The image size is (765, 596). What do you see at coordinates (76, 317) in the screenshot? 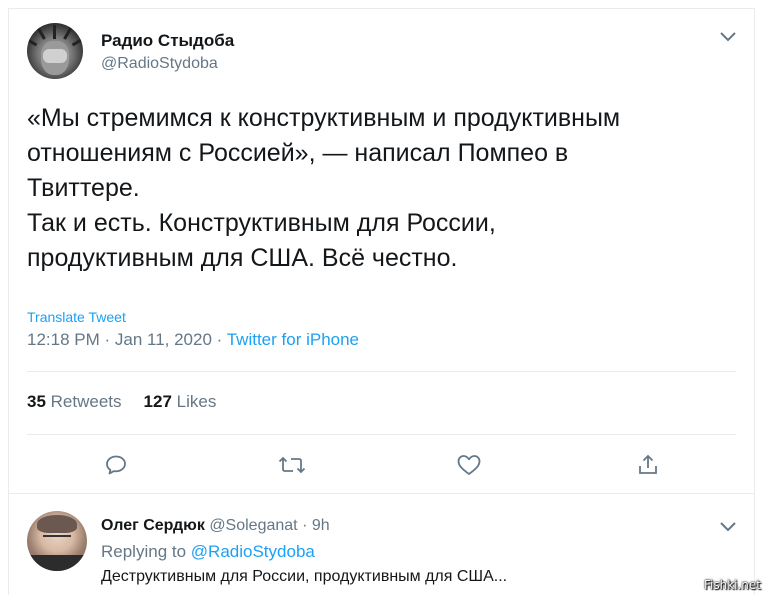
I see `translate-tweet-link: Translate Tweet` at bounding box center [76, 317].